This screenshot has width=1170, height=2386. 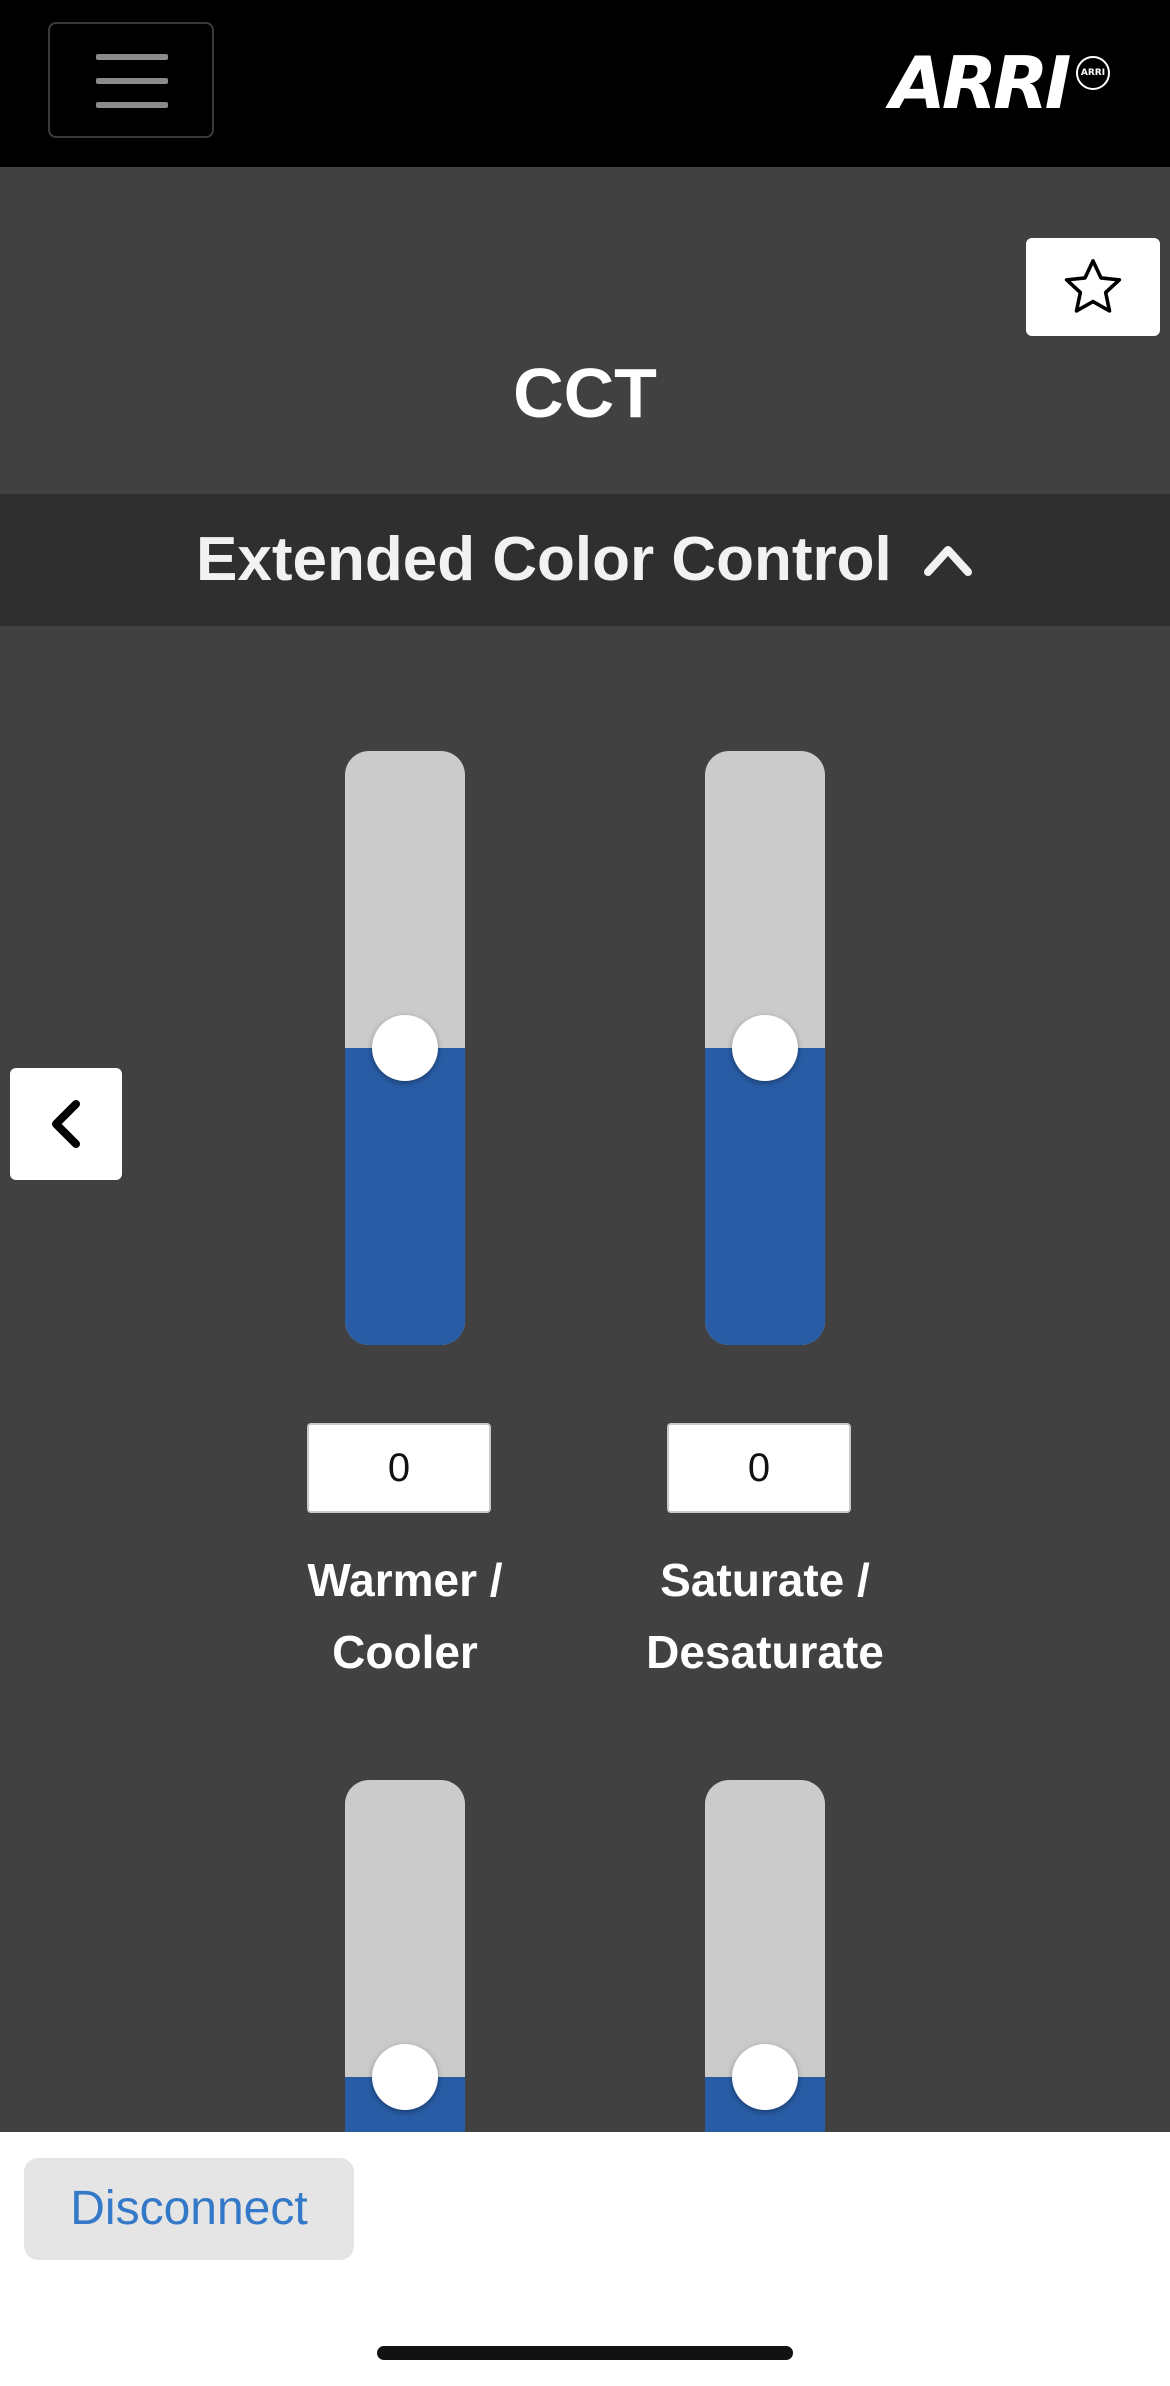 I want to click on chevron-left-icon, so click(x=66, y=1124).